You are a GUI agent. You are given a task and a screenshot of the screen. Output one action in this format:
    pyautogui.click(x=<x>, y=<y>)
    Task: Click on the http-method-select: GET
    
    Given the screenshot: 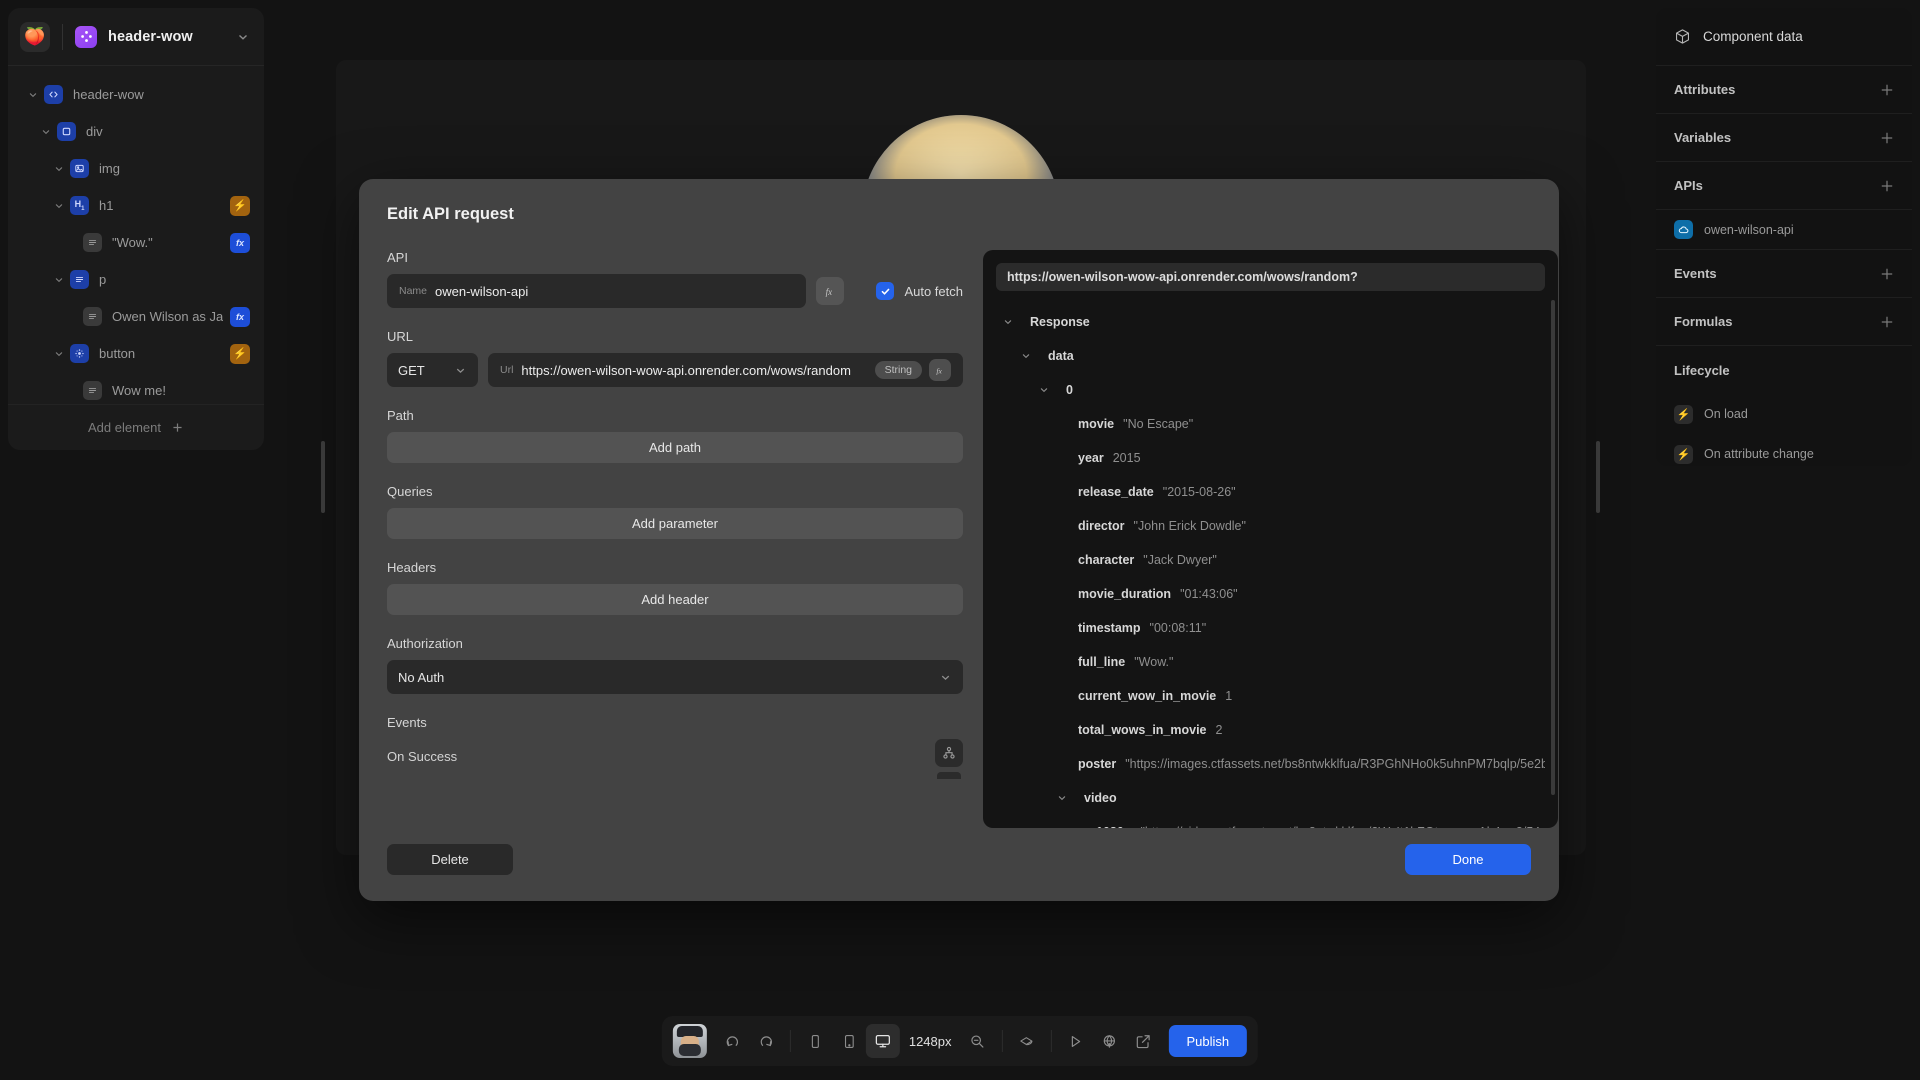 What is the action you would take?
    pyautogui.click(x=432, y=370)
    